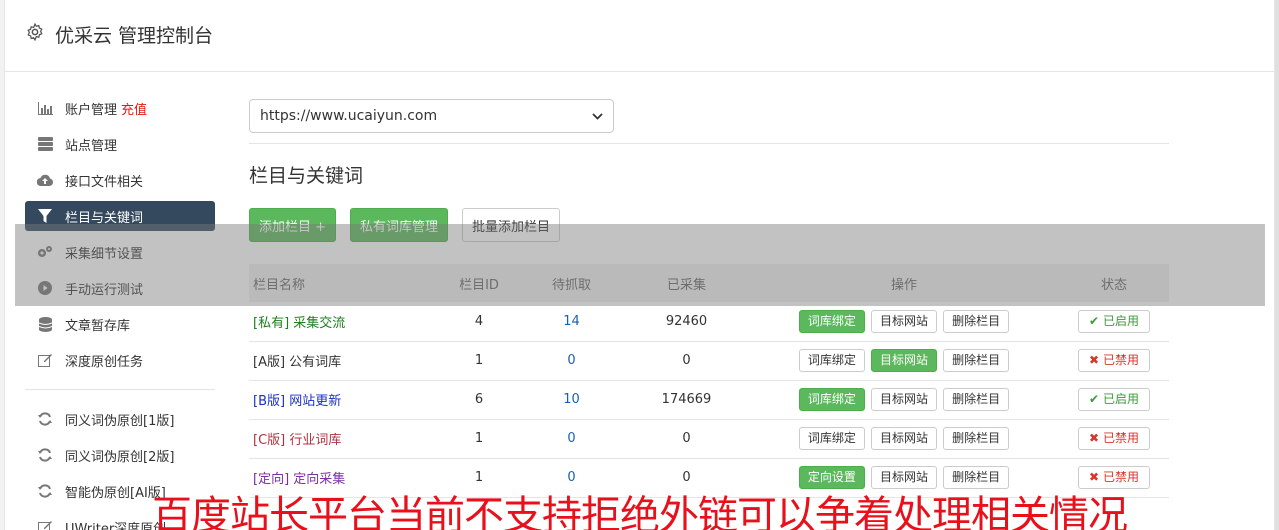 The height and width of the screenshot is (530, 1279). Describe the element at coordinates (104, 182) in the screenshot. I see `sidebar-item-label: 接口文件相关` at that location.